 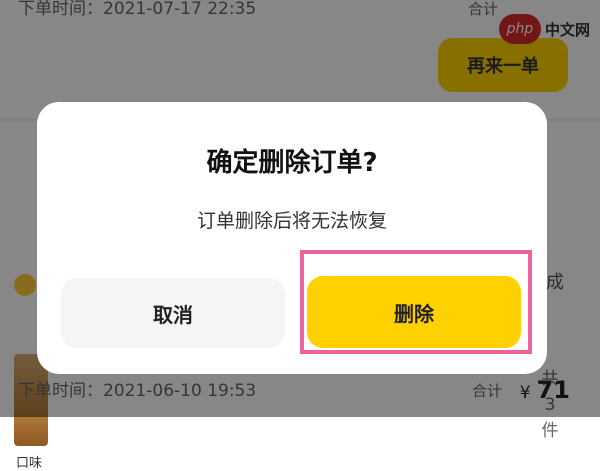 I want to click on cancel-button: 取消, so click(x=173, y=313).